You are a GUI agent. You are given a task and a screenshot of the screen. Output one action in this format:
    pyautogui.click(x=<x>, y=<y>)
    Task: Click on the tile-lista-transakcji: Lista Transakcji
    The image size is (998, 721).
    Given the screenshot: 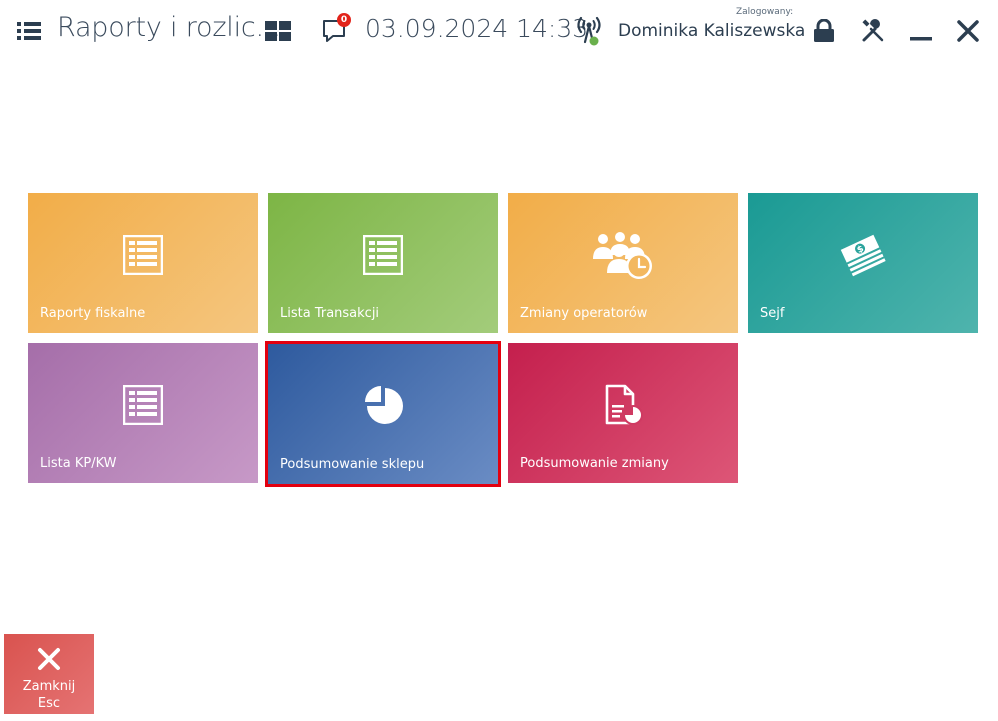 What is the action you would take?
    pyautogui.click(x=383, y=263)
    